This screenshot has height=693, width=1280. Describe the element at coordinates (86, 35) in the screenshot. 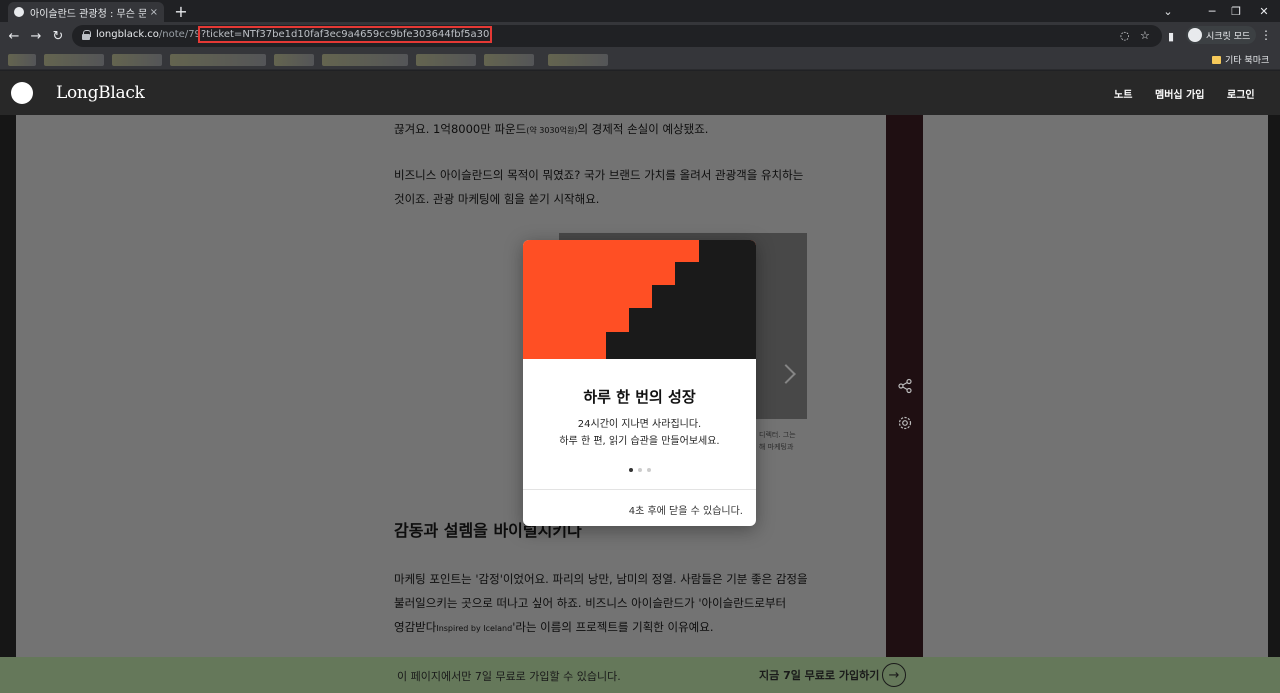

I see `lock-icon` at that location.